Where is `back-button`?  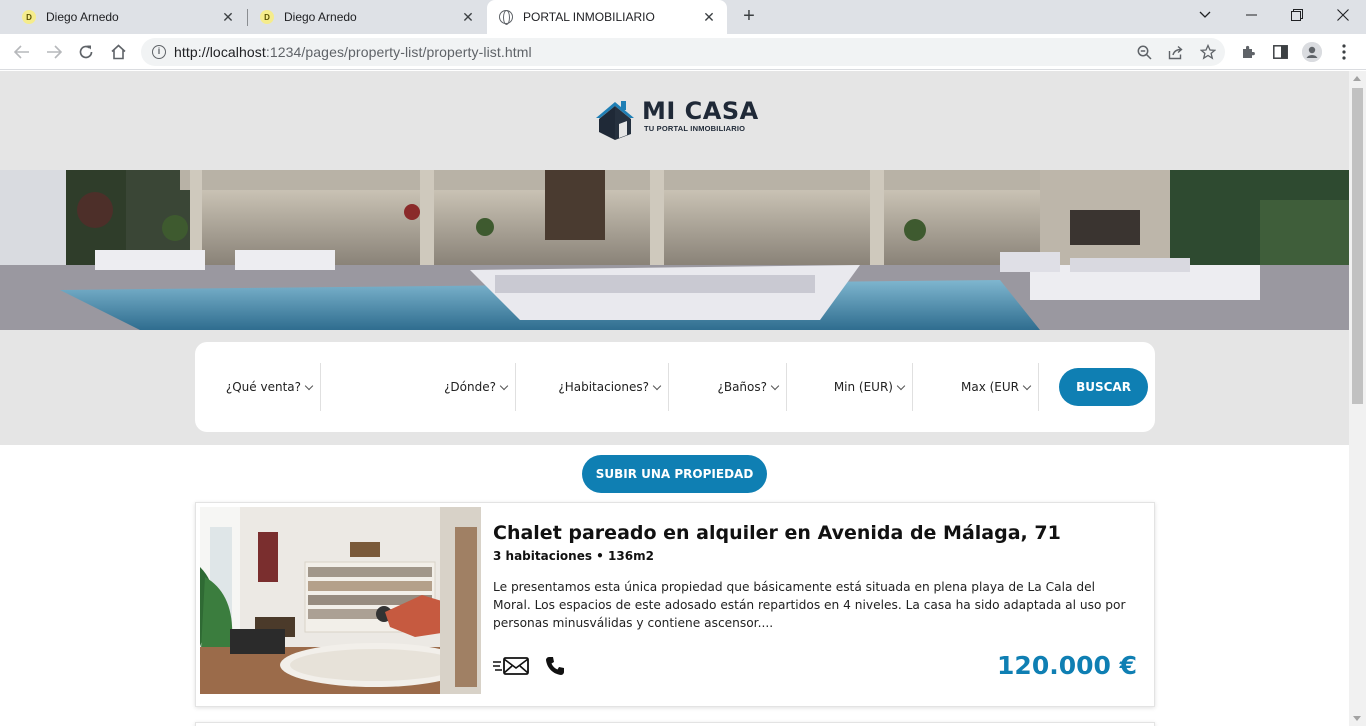 back-button is located at coordinates (22, 52).